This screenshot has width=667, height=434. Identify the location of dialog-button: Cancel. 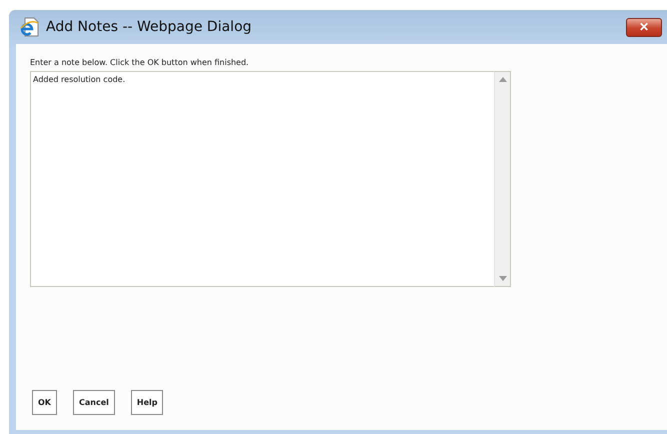
(94, 402).